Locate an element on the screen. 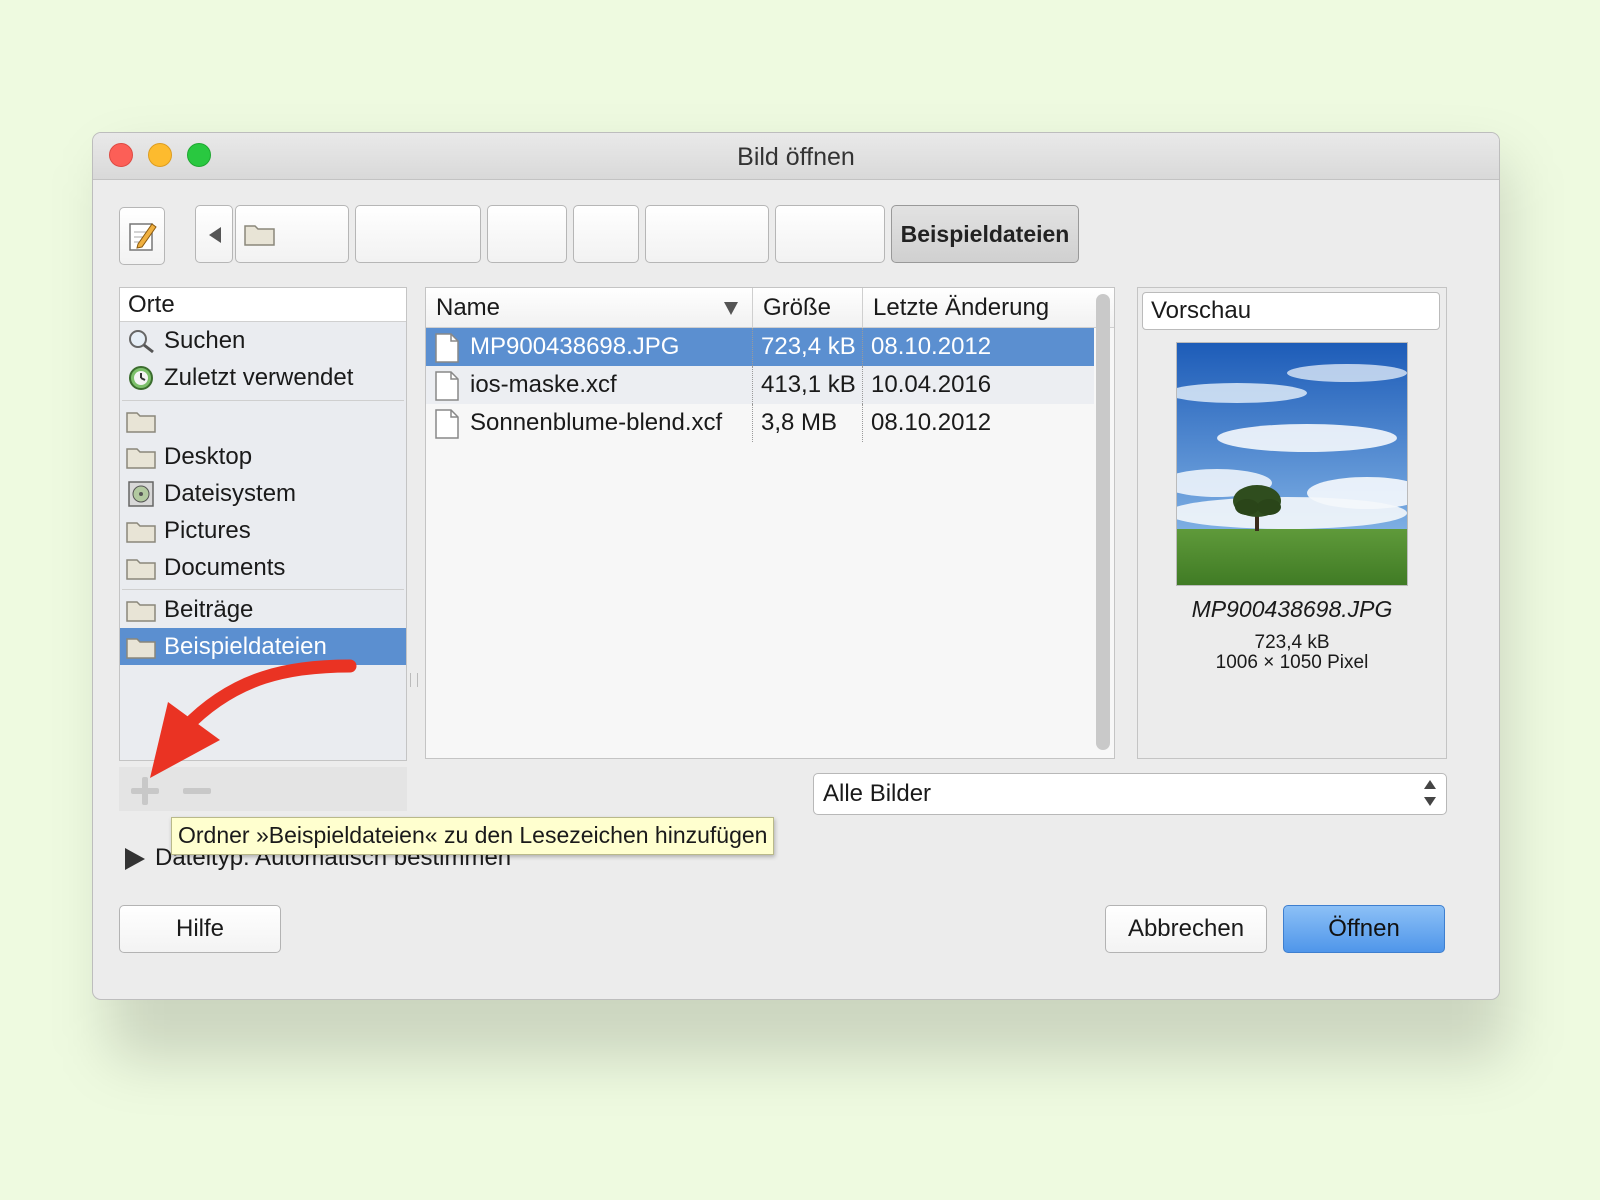 The width and height of the screenshot is (1600, 1200). file-size: 413,1 kB is located at coordinates (804, 385).